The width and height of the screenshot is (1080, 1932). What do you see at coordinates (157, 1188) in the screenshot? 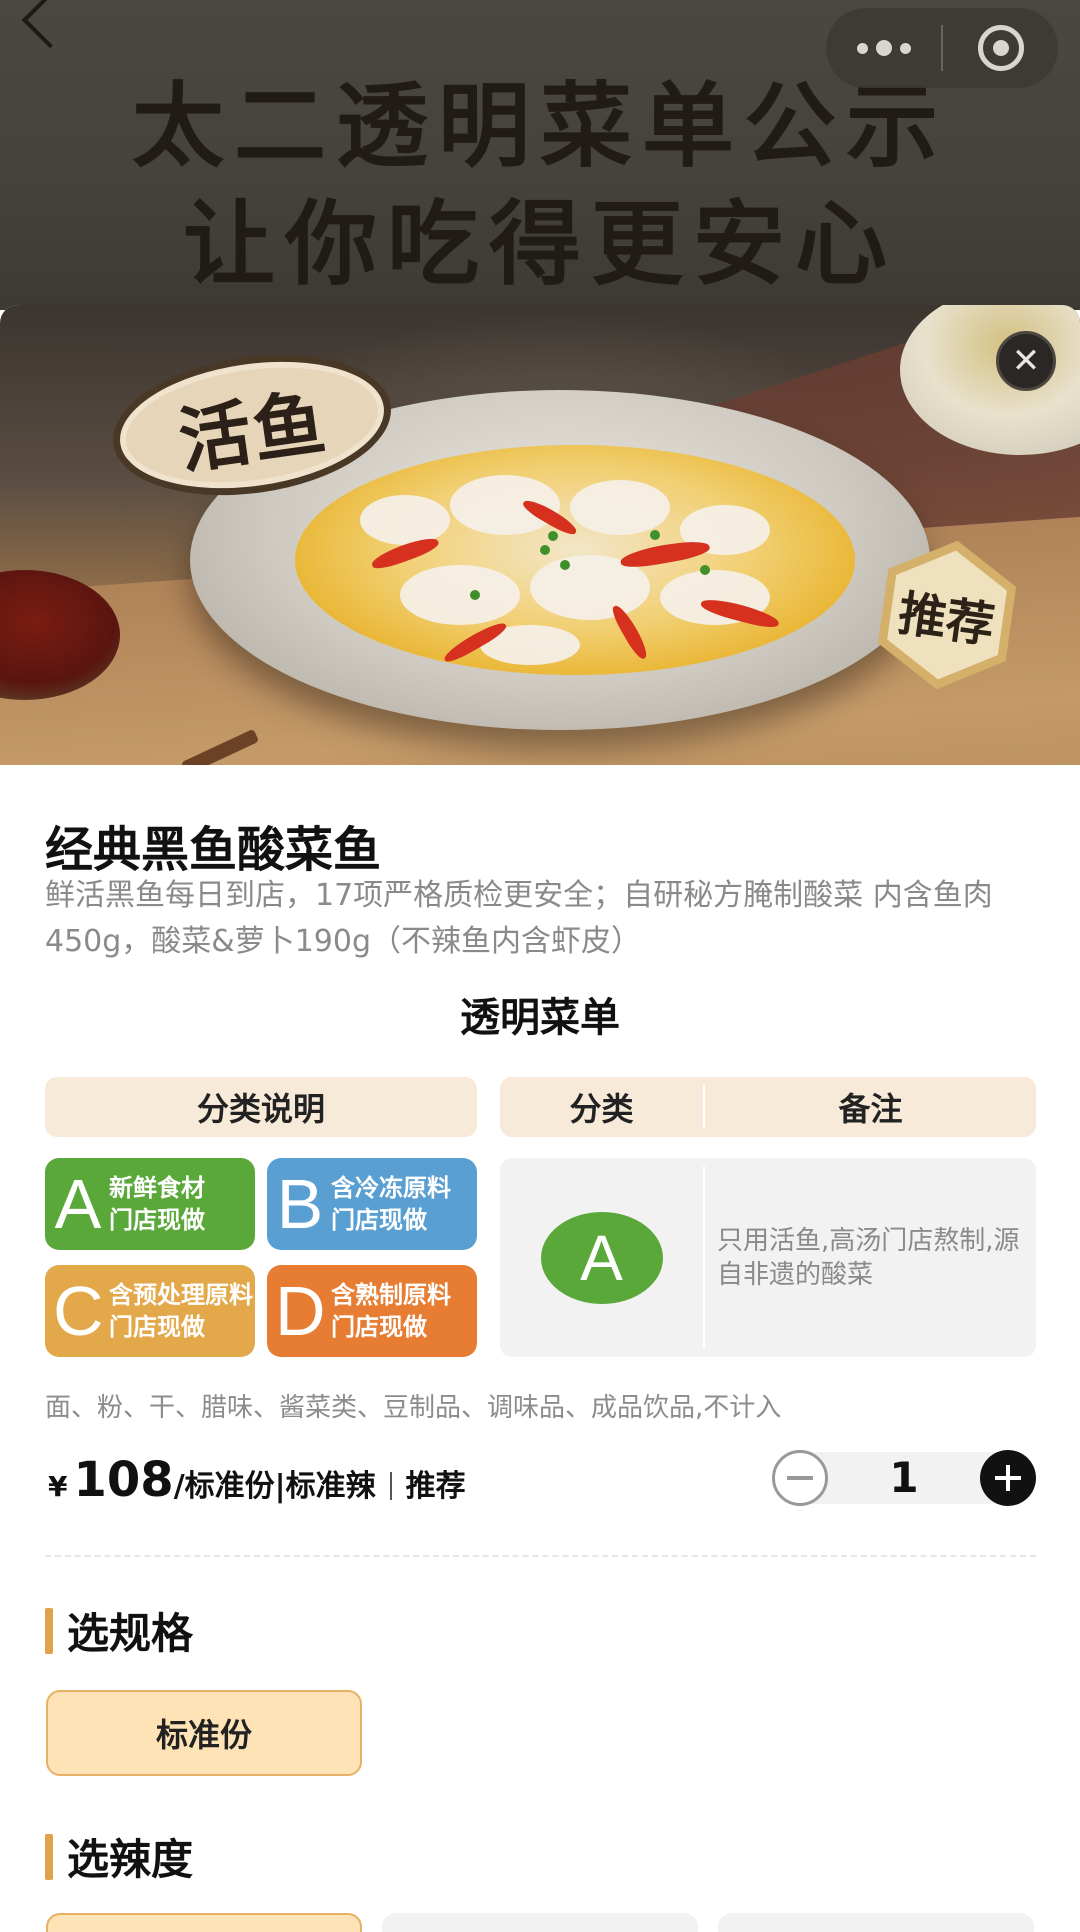
I see `category-a-line1: 新鲜食材` at bounding box center [157, 1188].